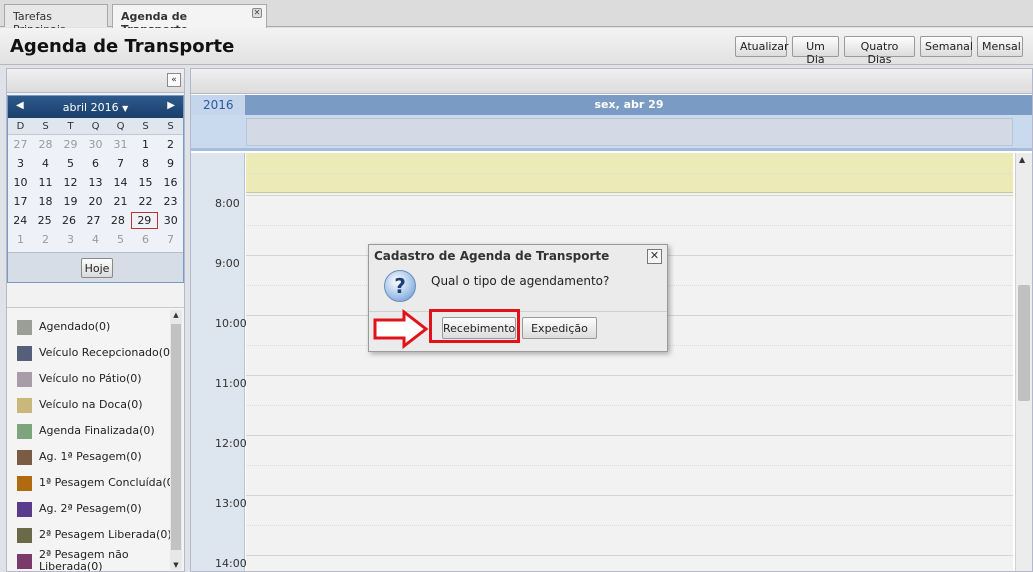 Image resolution: width=1033 pixels, height=572 pixels. I want to click on weekday-row: DSTQQSS, so click(95, 126).